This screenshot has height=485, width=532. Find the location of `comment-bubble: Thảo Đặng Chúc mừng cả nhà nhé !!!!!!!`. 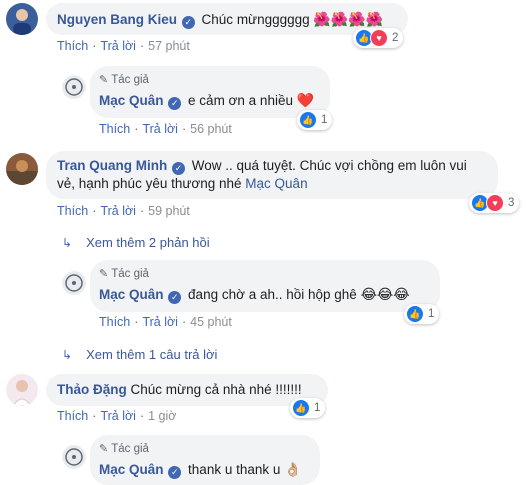

comment-bubble: Thảo Đặng Chúc mừng cả nhà nhé !!!!!!! is located at coordinates (187, 390).